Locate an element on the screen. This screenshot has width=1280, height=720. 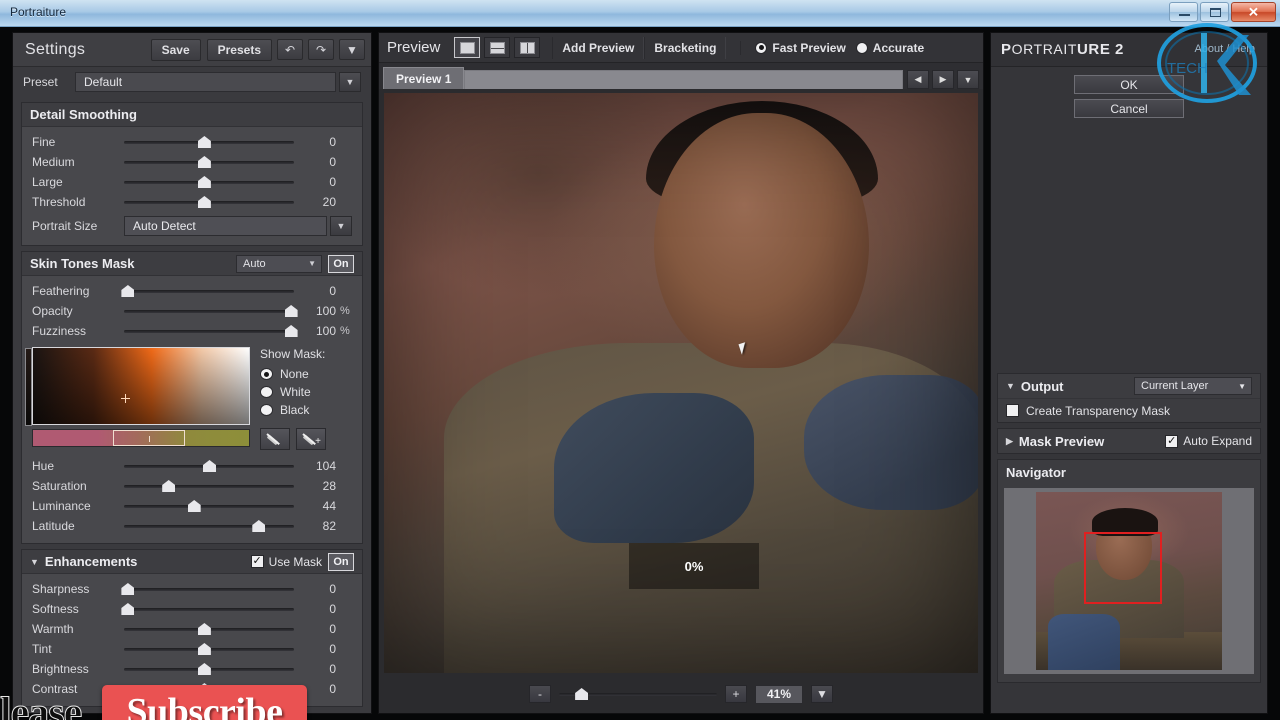
slider-hue: Hue 104 is located at coordinates (192, 466).